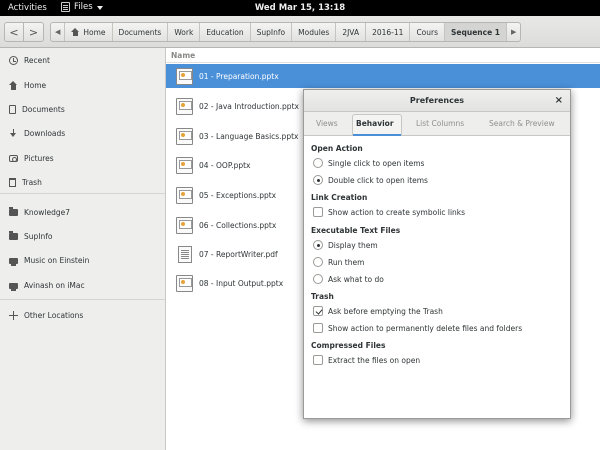 The image size is (600, 450). What do you see at coordinates (225, 165) in the screenshot?
I see `file-name: 04 - OOP.pptx` at bounding box center [225, 165].